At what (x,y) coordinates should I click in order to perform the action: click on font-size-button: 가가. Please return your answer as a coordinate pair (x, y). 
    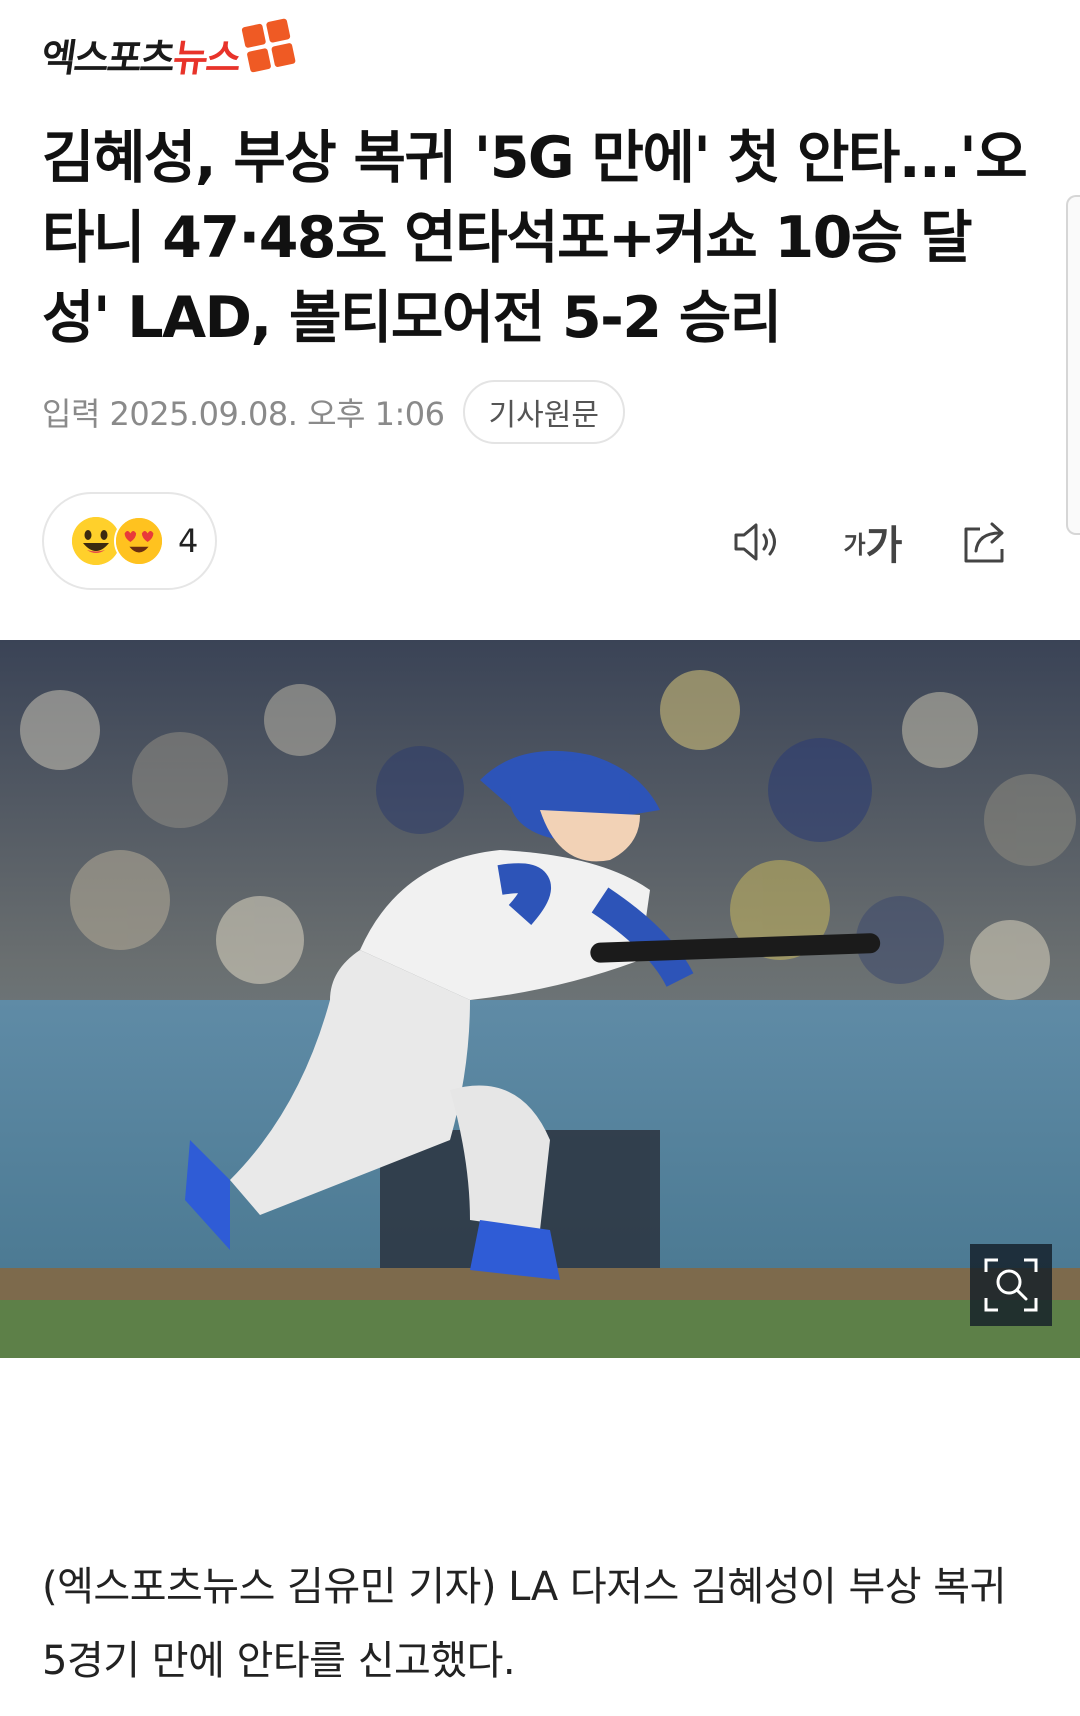
    Looking at the image, I should click on (873, 542).